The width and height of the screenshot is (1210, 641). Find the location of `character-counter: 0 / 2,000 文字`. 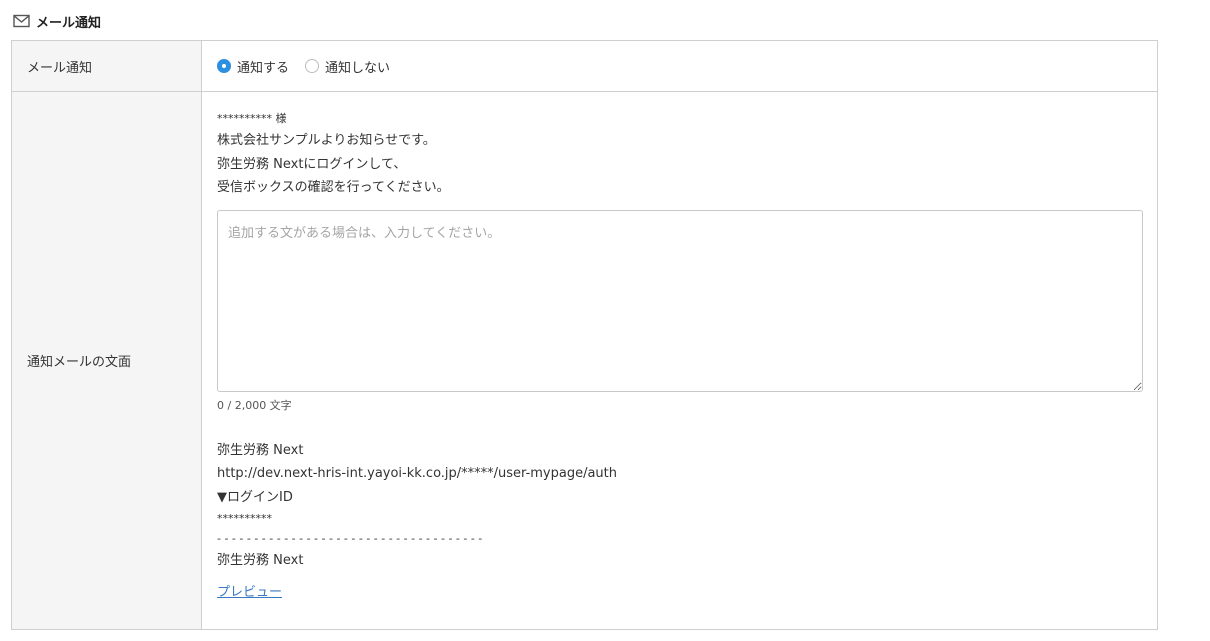

character-counter: 0 / 2,000 文字 is located at coordinates (254, 405).